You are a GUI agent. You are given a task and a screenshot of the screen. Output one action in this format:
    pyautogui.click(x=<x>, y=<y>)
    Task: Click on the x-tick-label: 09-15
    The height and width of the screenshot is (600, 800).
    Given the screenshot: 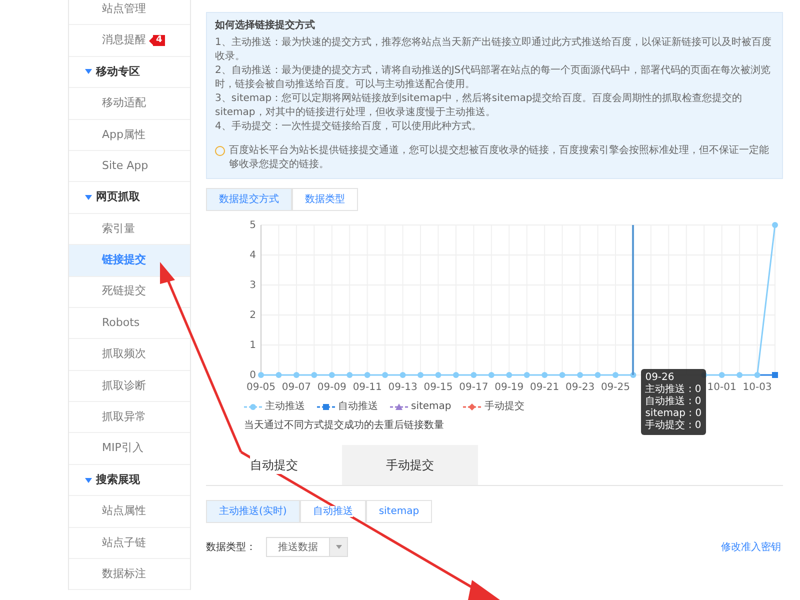 What is the action you would take?
    pyautogui.click(x=438, y=387)
    